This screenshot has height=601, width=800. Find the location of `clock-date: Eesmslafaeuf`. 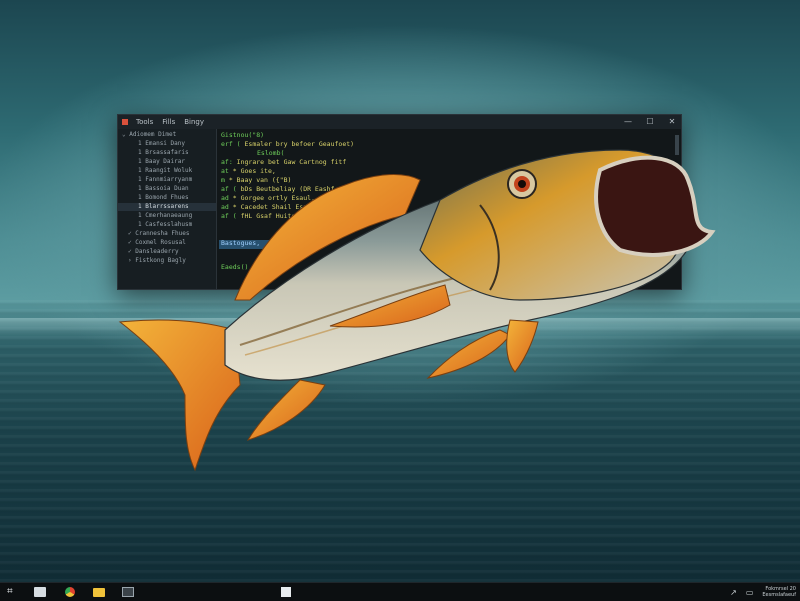

clock-date: Eesmslafaeuf is located at coordinates (779, 595).